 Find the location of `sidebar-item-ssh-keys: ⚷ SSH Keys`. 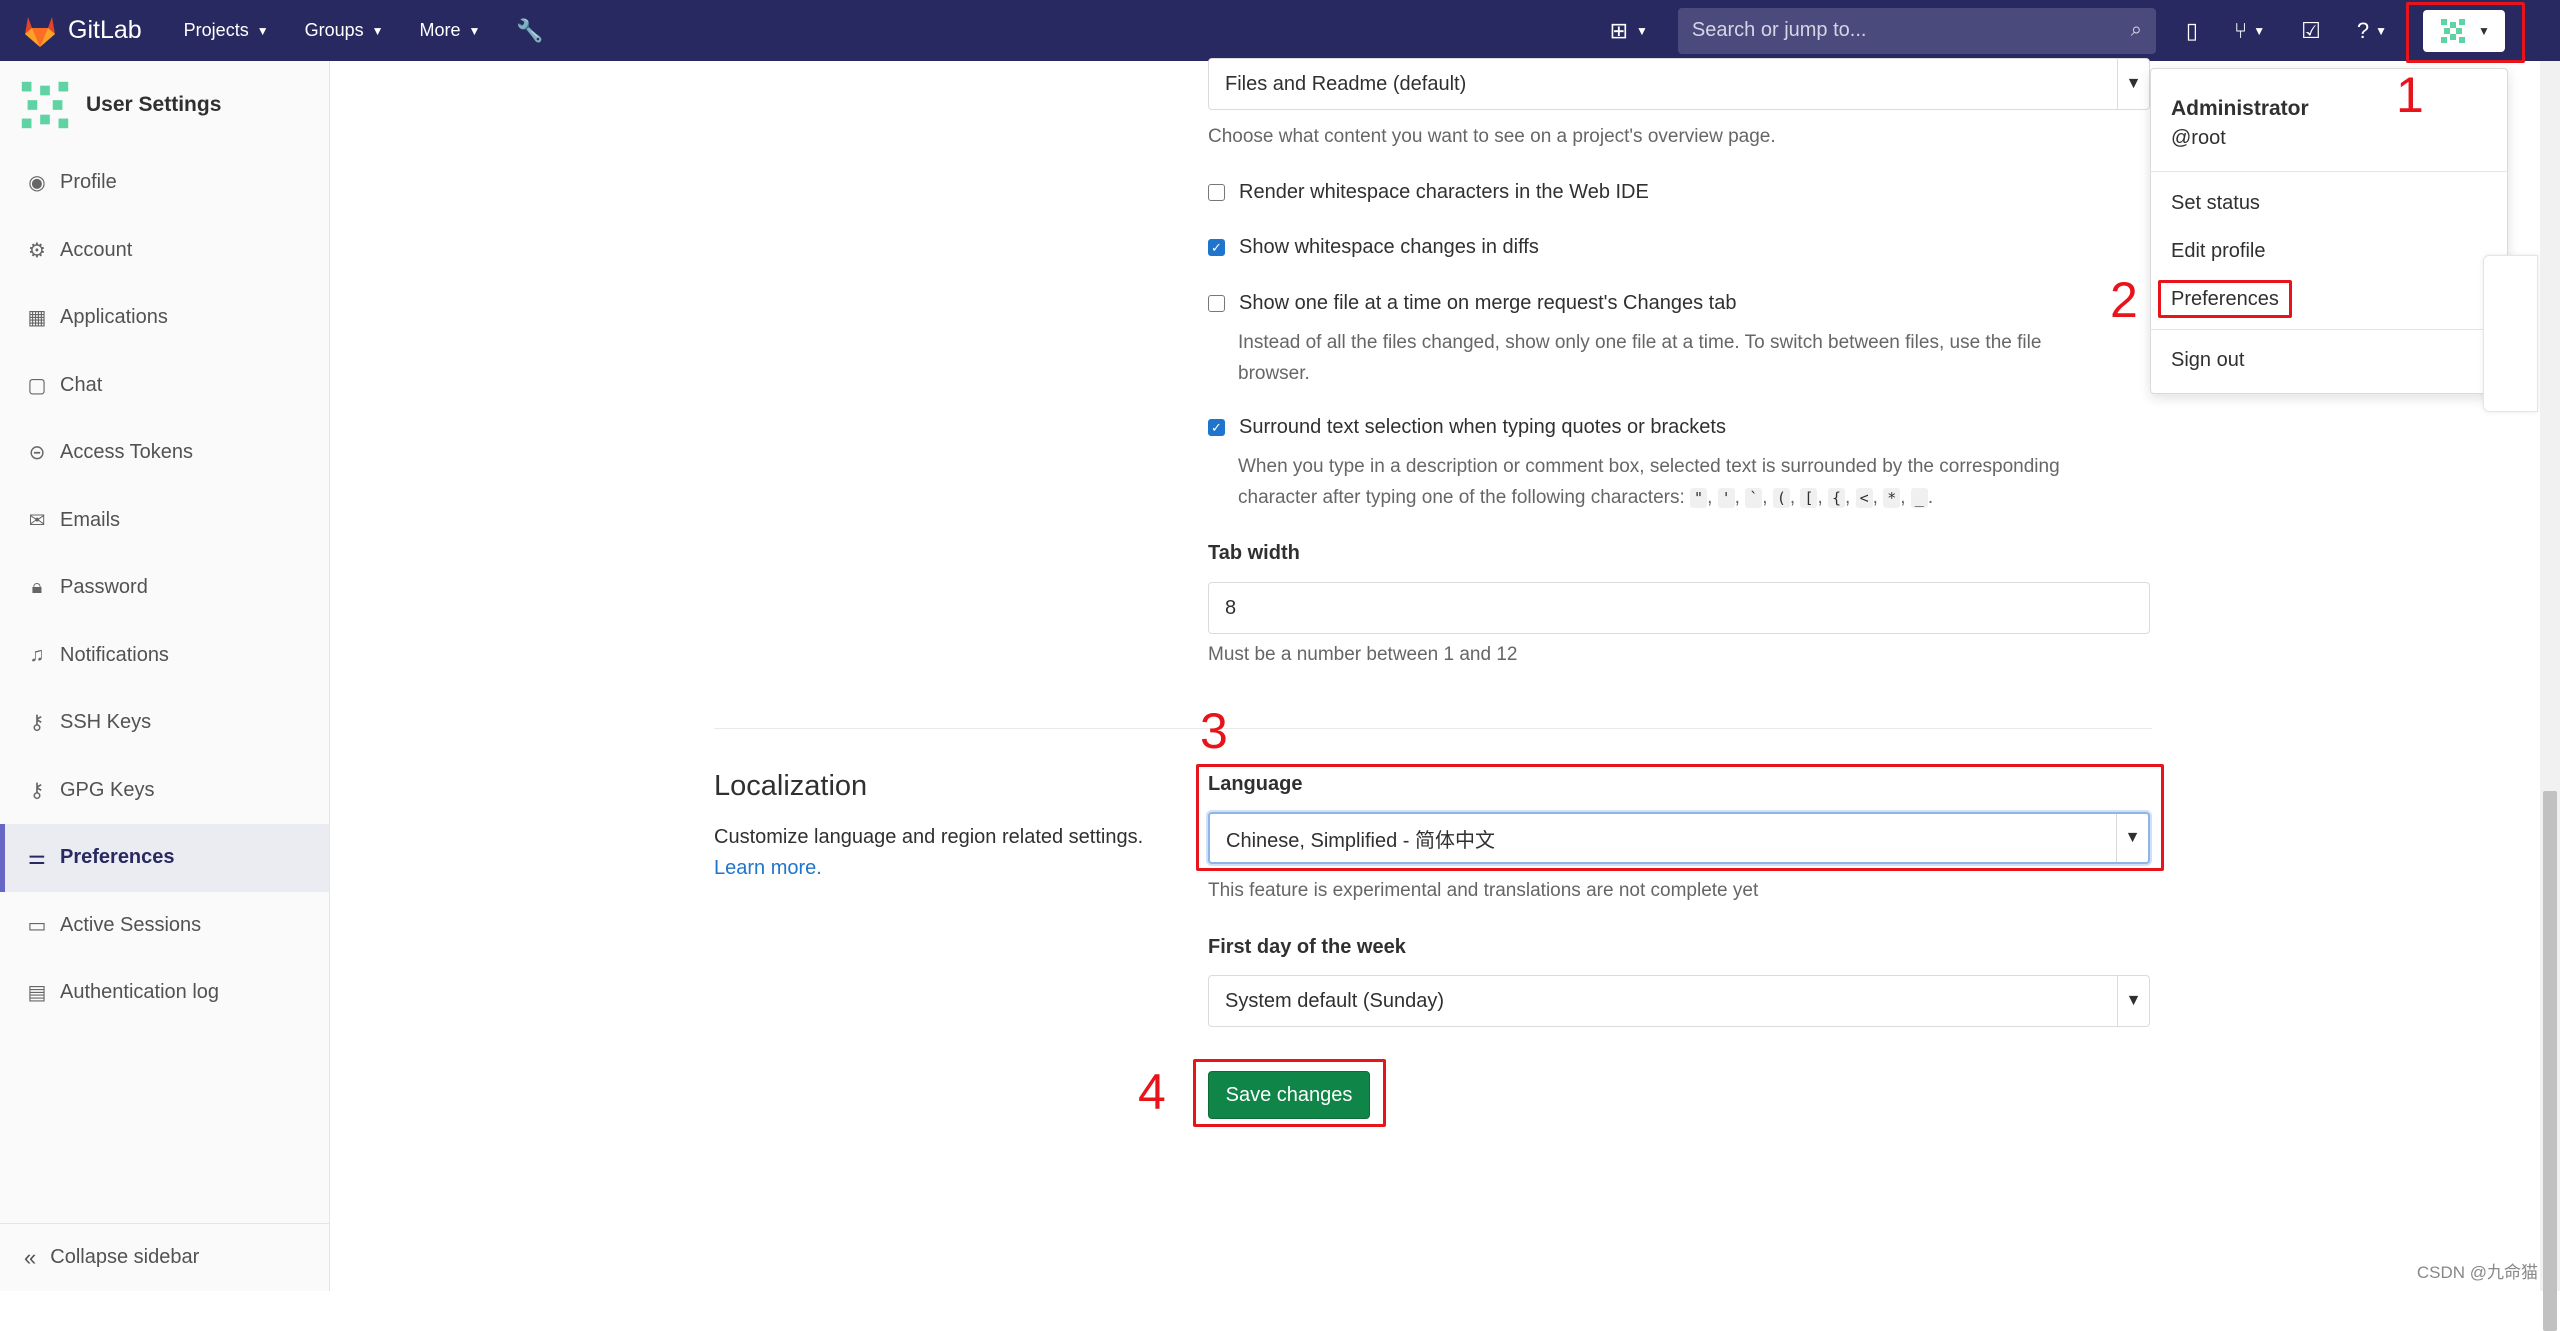

sidebar-item-ssh-keys: ⚷ SSH Keys is located at coordinates (164, 723).